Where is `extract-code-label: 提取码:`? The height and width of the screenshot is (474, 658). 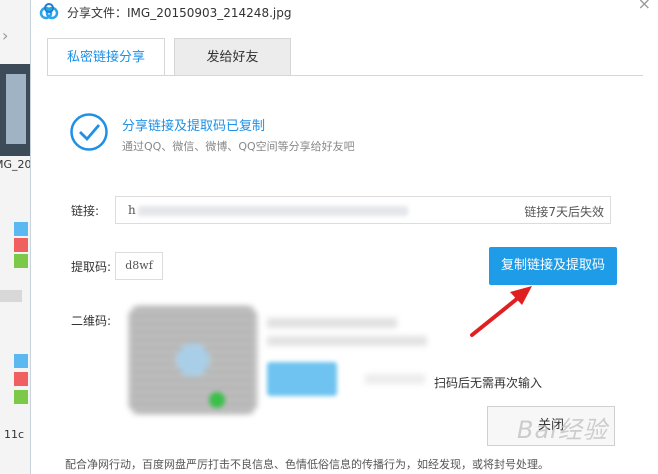
extract-code-label: 提取码: is located at coordinates (91, 267).